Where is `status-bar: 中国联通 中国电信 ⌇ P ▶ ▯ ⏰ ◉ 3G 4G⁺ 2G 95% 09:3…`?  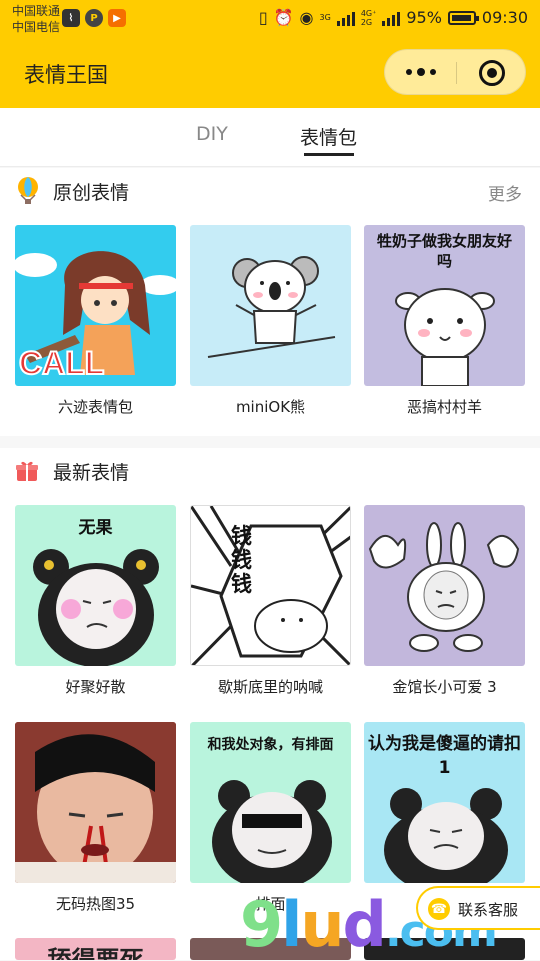
status-bar: 中国联通 中国电信 ⌇ P ▶ ▯ ⏰ ◉ 3G 4G⁺ 2G 95% 09:3… is located at coordinates (270, 19).